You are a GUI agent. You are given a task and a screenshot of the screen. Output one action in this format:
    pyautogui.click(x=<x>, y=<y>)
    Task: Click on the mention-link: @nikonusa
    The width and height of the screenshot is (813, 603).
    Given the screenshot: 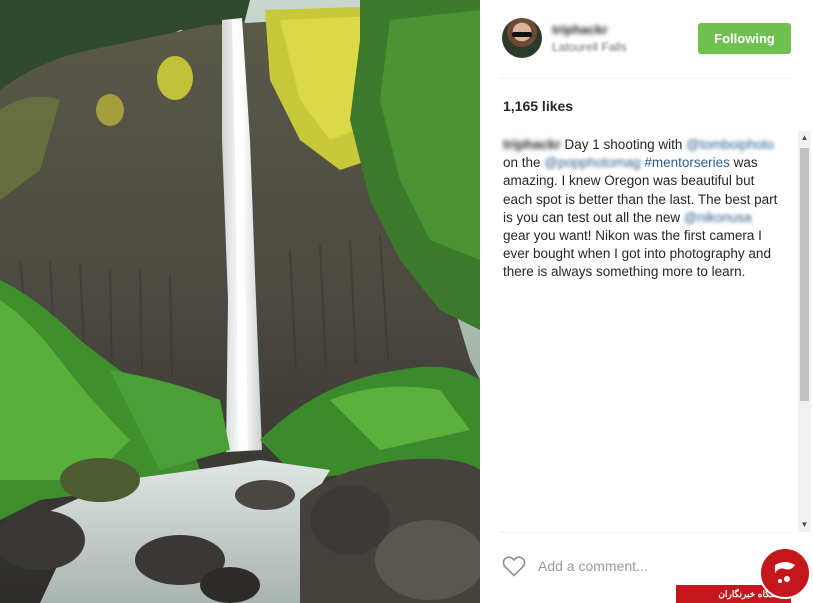 What is the action you would take?
    pyautogui.click(x=718, y=217)
    